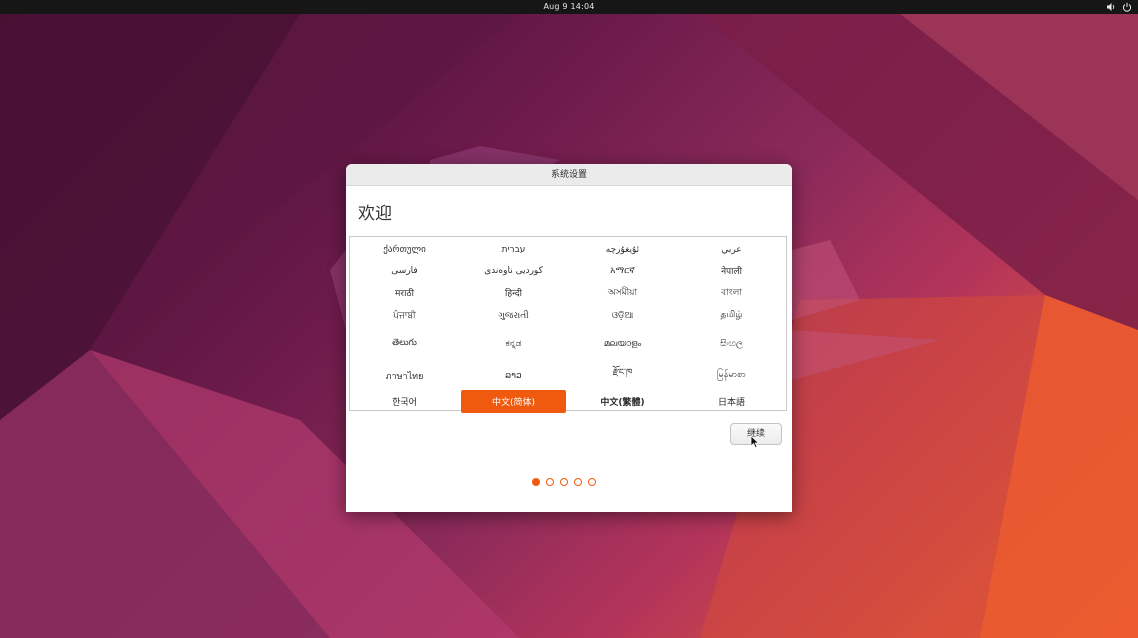 The width and height of the screenshot is (1138, 638). What do you see at coordinates (731, 292) in the screenshot?
I see `language-item-bengali: বাংলা` at bounding box center [731, 292].